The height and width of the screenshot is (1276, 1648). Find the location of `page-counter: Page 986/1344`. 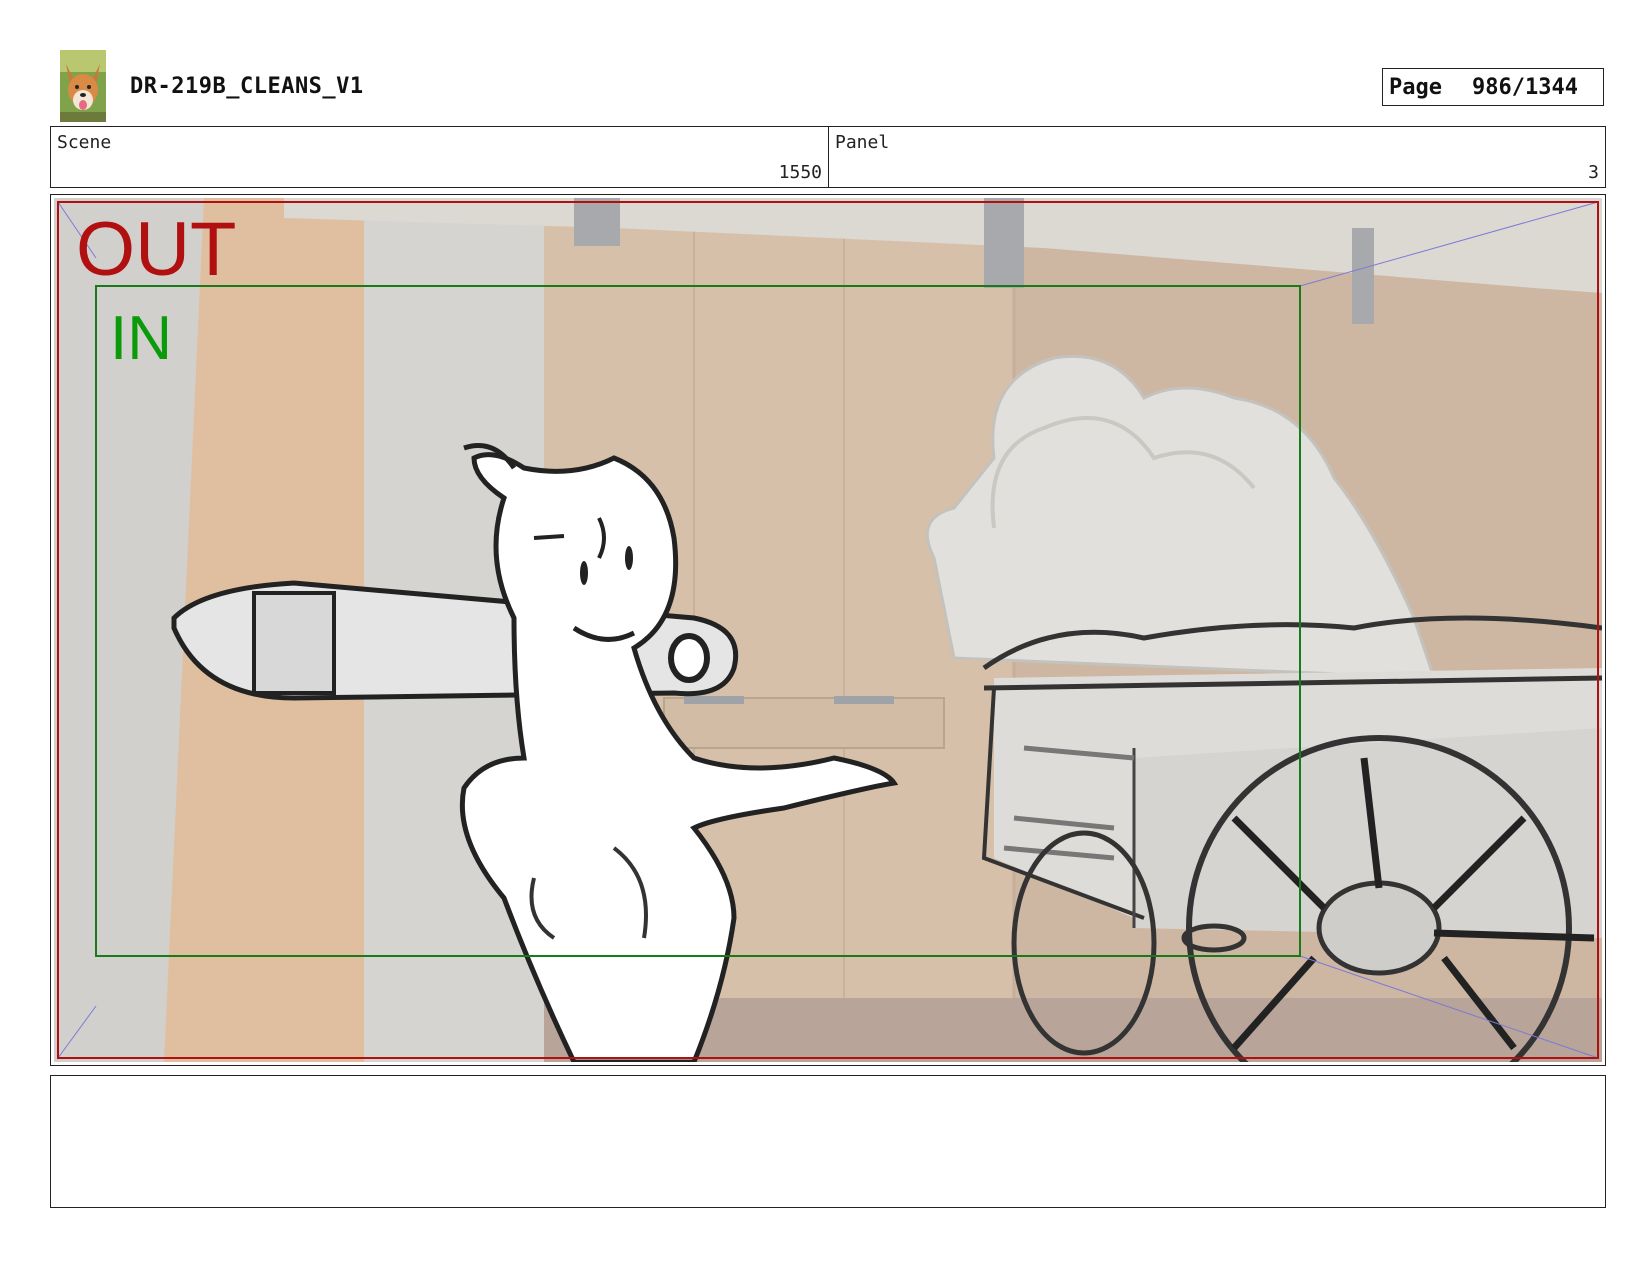

page-counter: Page 986/1344 is located at coordinates (1493, 87).